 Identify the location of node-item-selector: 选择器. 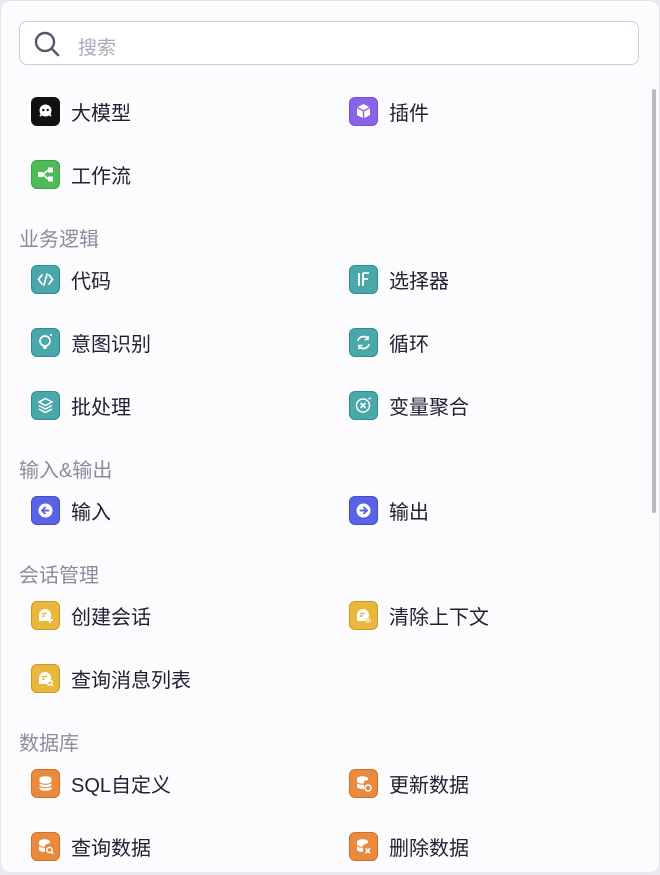
(399, 279).